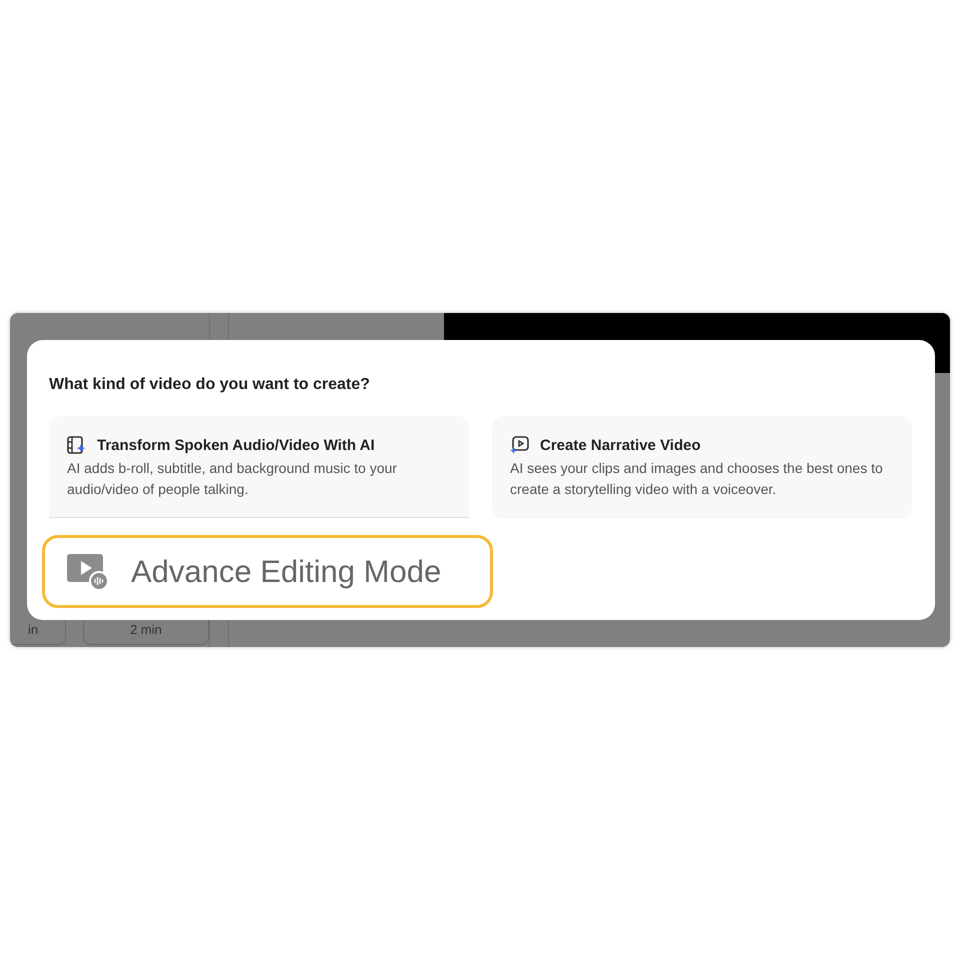 This screenshot has width=960, height=960. I want to click on option-card: Create Narrative Video AI sees your clips and images and chooses the best ones to create a storytelling video with a voiceover., so click(702, 467).